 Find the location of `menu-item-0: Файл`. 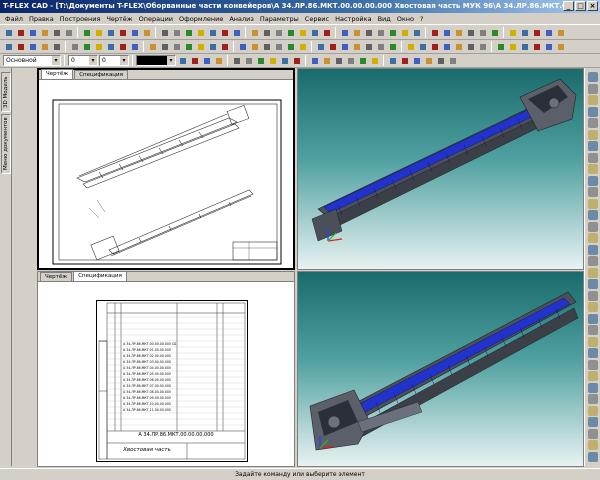

menu-item-0: Файл is located at coordinates (14, 19).